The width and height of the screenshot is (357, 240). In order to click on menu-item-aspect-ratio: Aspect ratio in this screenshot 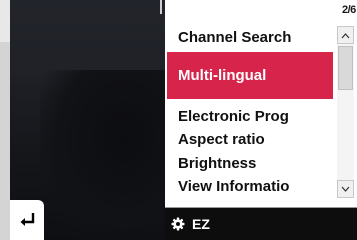, I will do `click(258, 139)`.